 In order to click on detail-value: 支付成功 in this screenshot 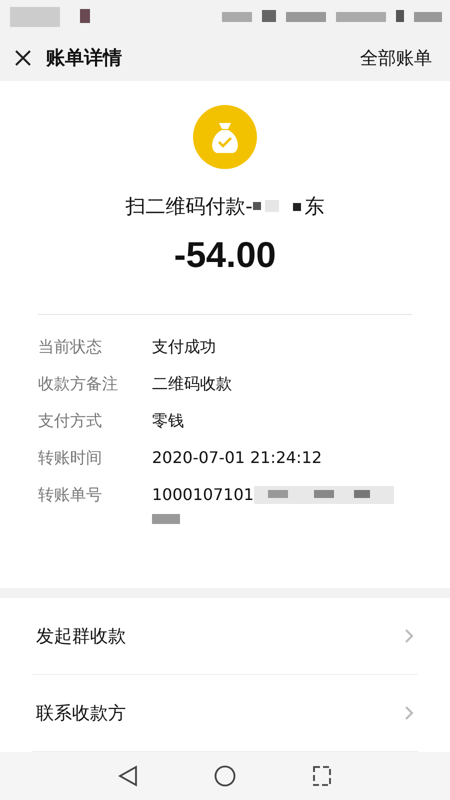, I will do `click(184, 347)`.